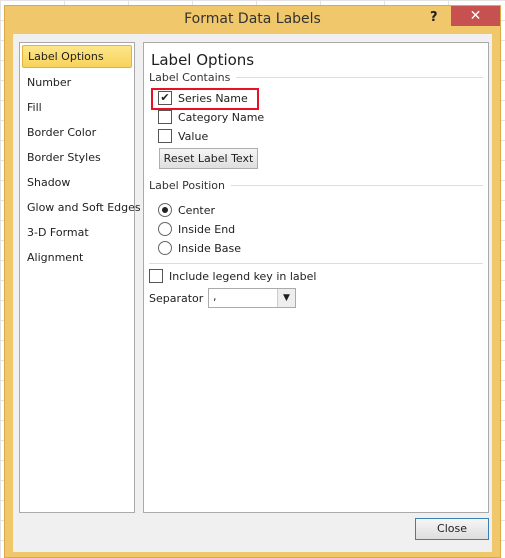  What do you see at coordinates (80, 207) in the screenshot?
I see `nav-glow: Glow and Soft Edges` at bounding box center [80, 207].